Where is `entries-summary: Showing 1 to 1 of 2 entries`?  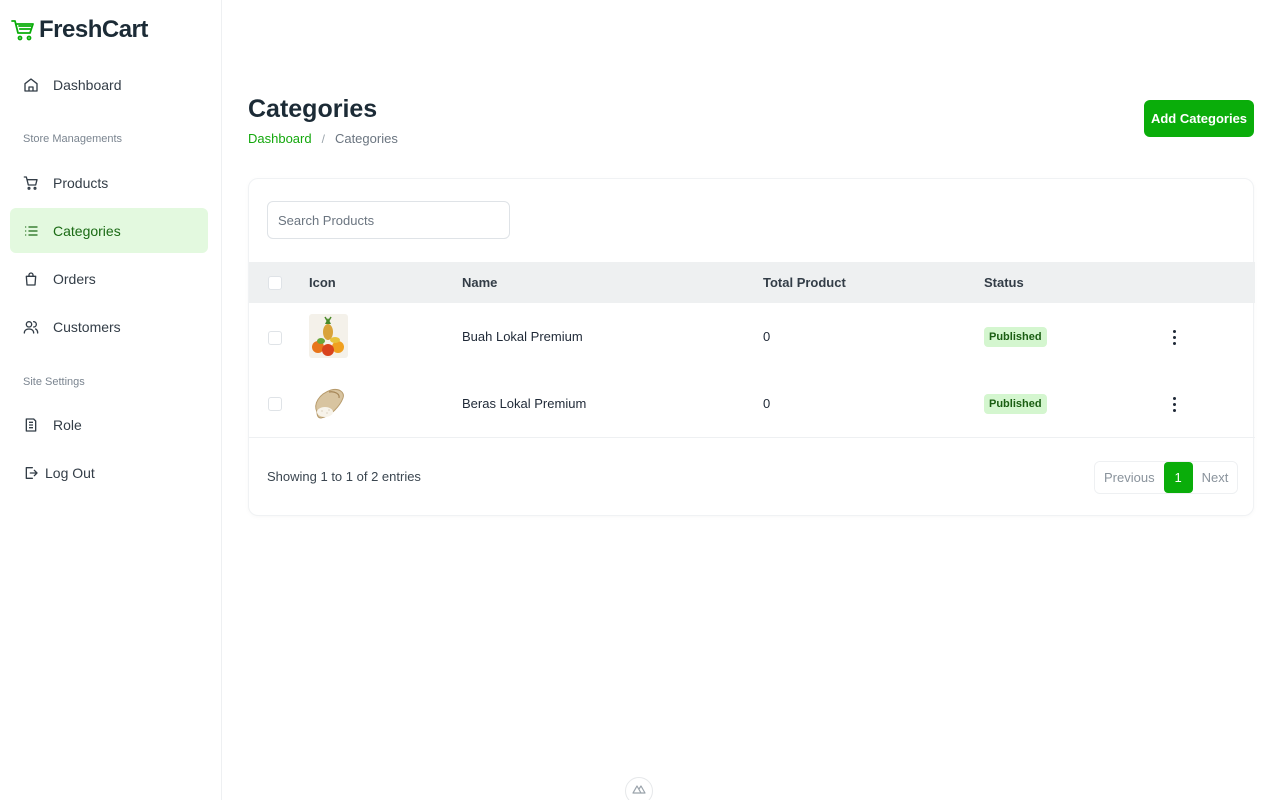 entries-summary: Showing 1 to 1 of 2 entries is located at coordinates (344, 476).